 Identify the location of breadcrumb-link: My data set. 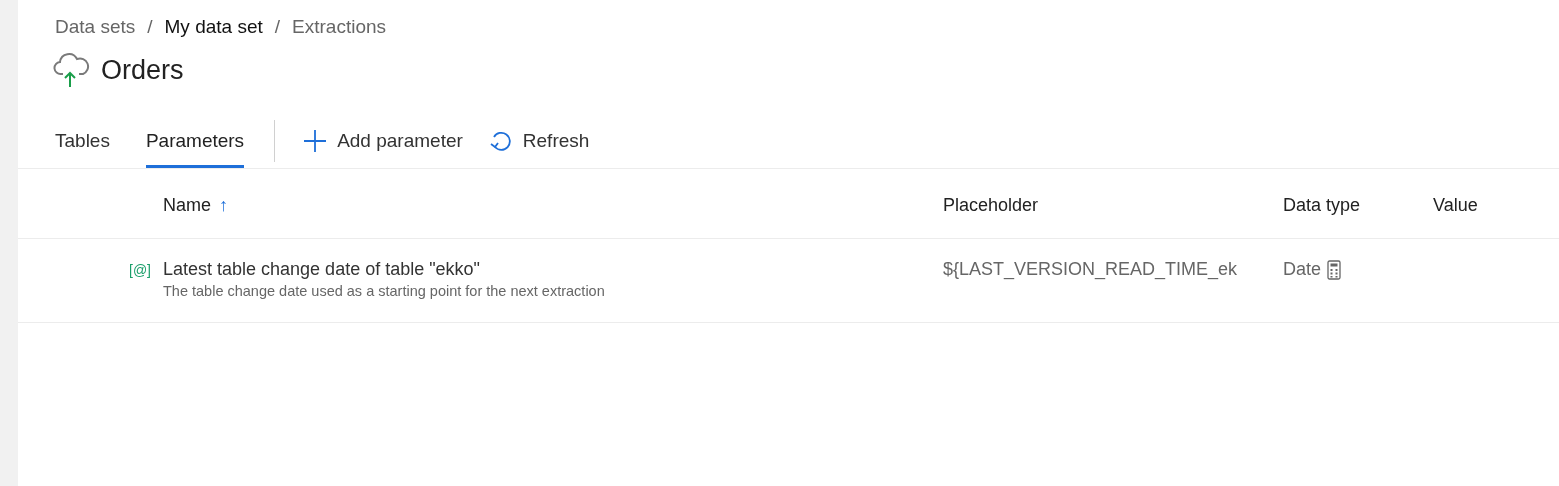
(213, 27).